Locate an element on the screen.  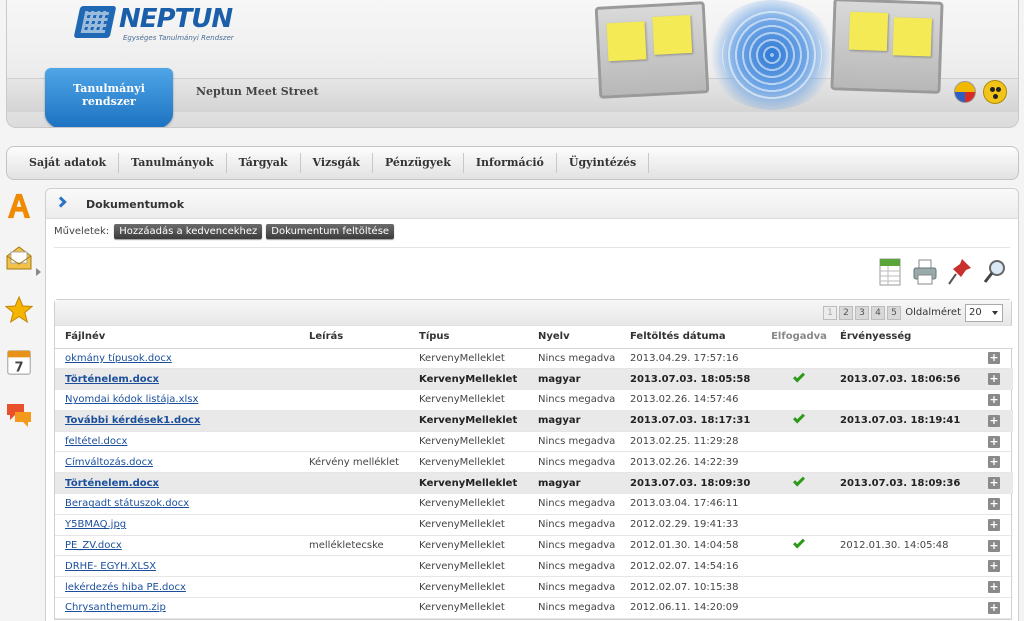
file-link: Címváltozás.docx is located at coordinates (177, 462).